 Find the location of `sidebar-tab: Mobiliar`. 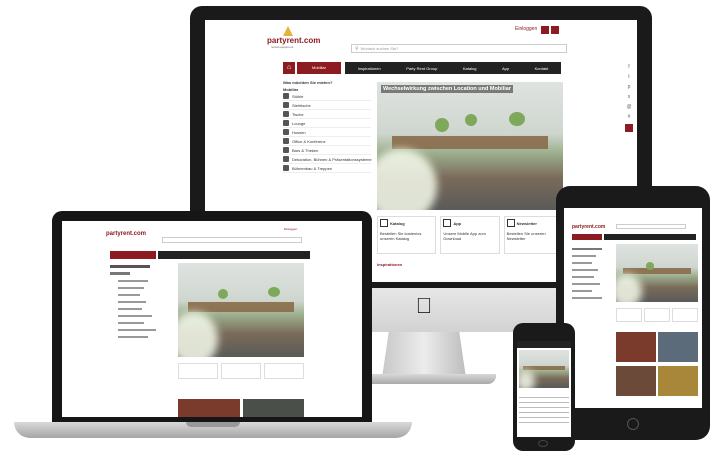

sidebar-tab: Mobiliar is located at coordinates (319, 68).